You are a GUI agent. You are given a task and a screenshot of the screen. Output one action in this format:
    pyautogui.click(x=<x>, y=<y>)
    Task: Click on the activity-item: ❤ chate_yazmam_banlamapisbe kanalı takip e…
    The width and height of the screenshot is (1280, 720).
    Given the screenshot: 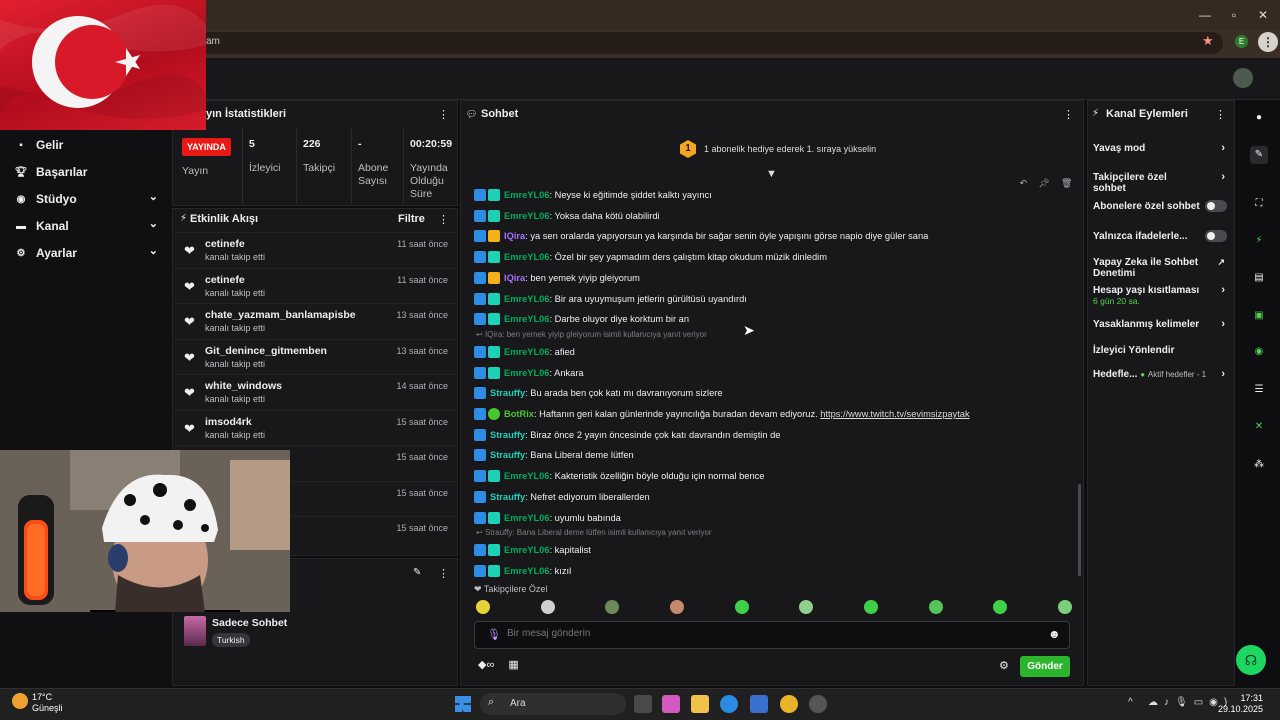 What is the action you would take?
    pyautogui.click(x=315, y=320)
    